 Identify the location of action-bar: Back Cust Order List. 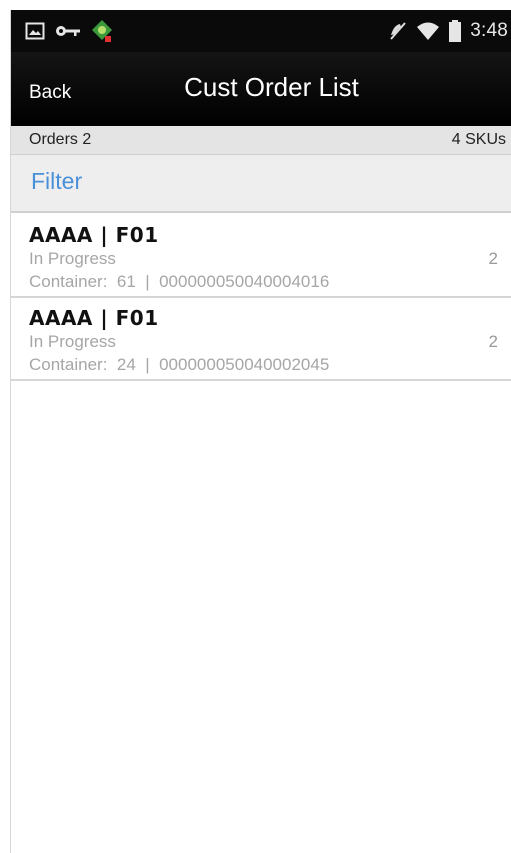
(261, 89).